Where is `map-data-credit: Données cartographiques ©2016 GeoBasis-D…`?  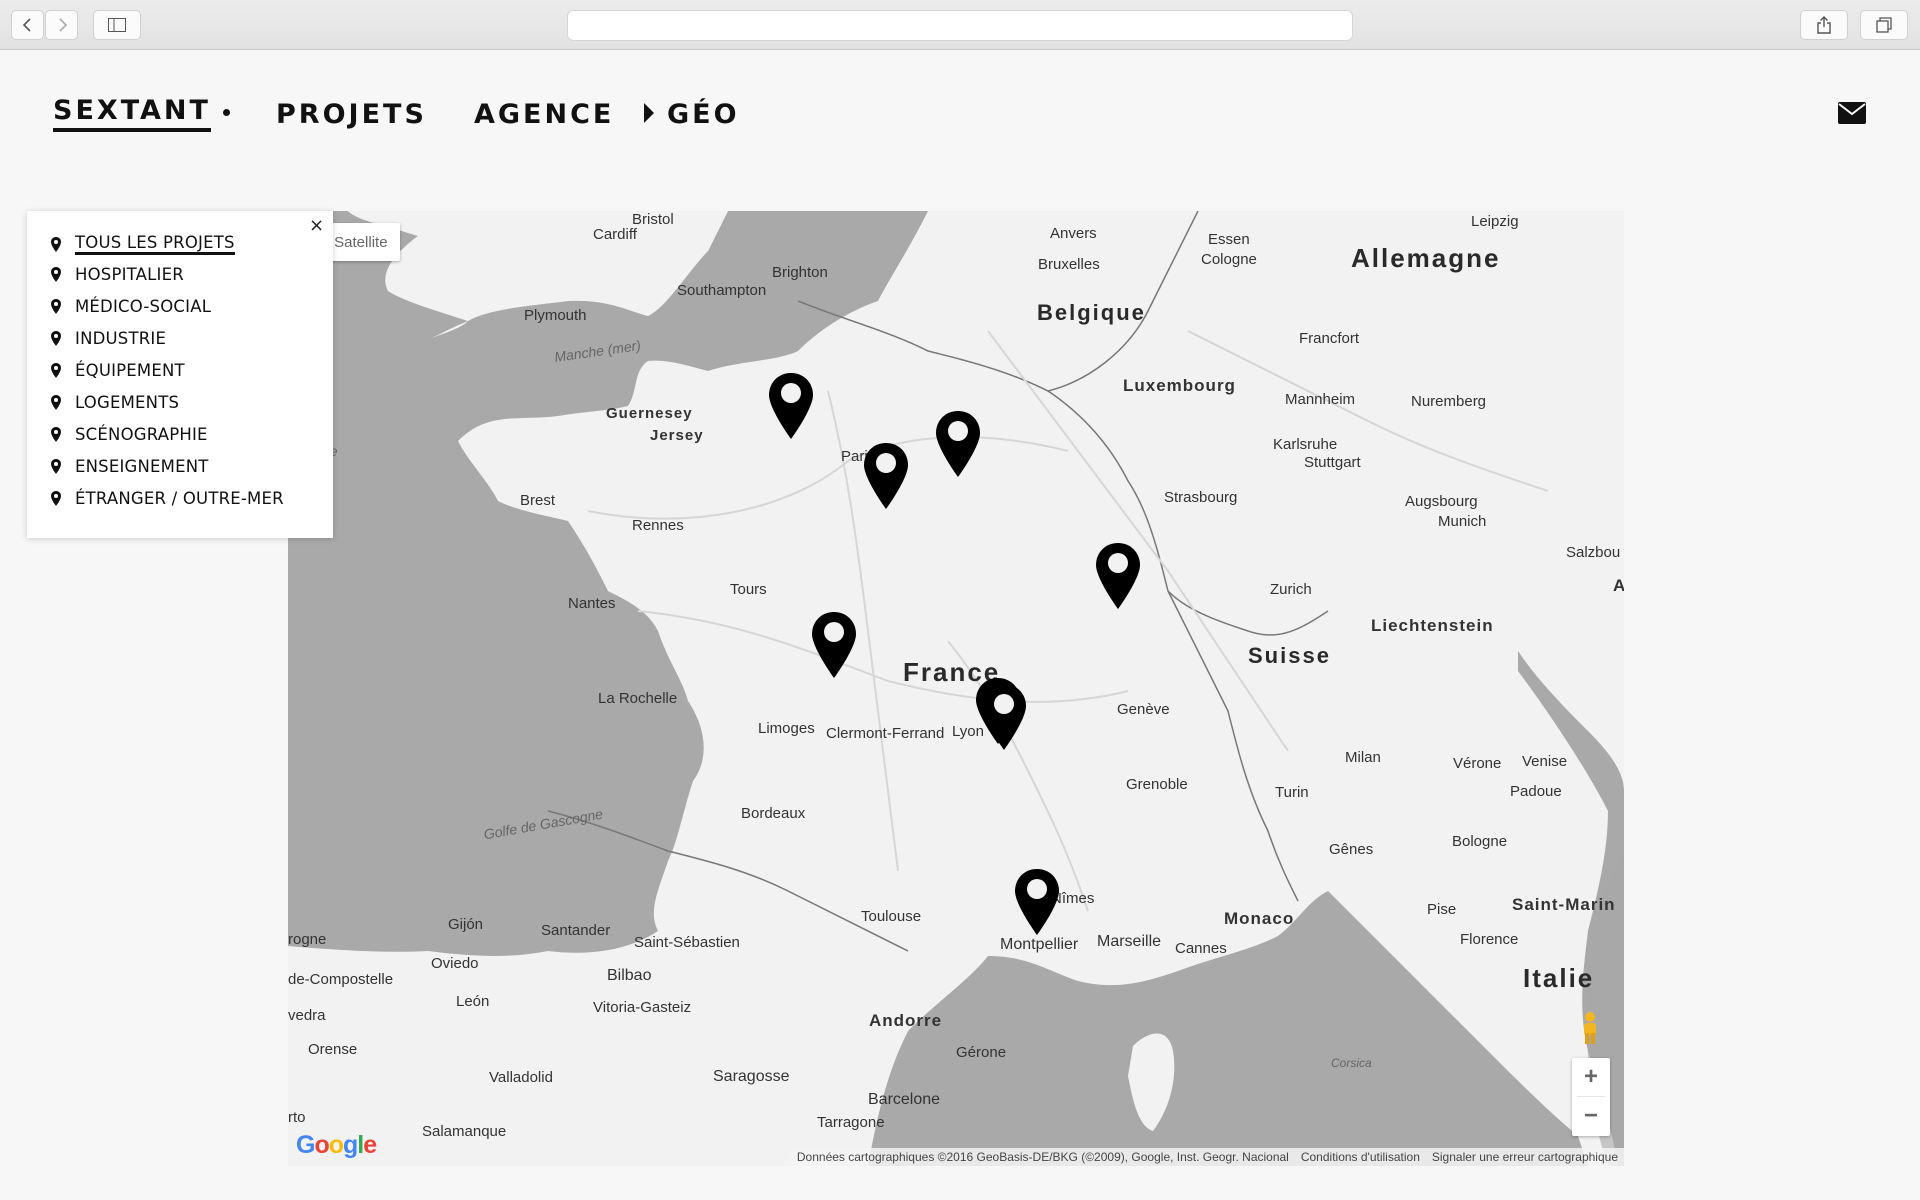 map-data-credit: Données cartographiques ©2016 GeoBasis-D… is located at coordinates (1042, 1157).